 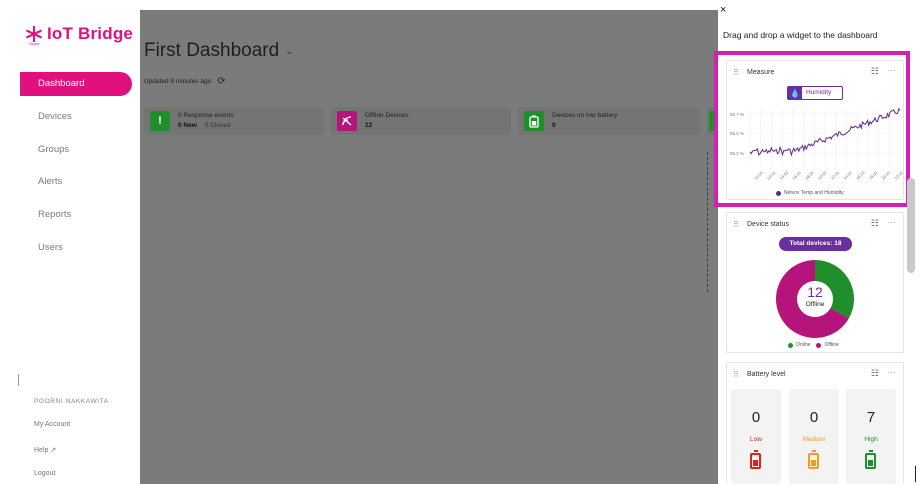 I want to click on close-icon: ×, so click(x=723, y=10).